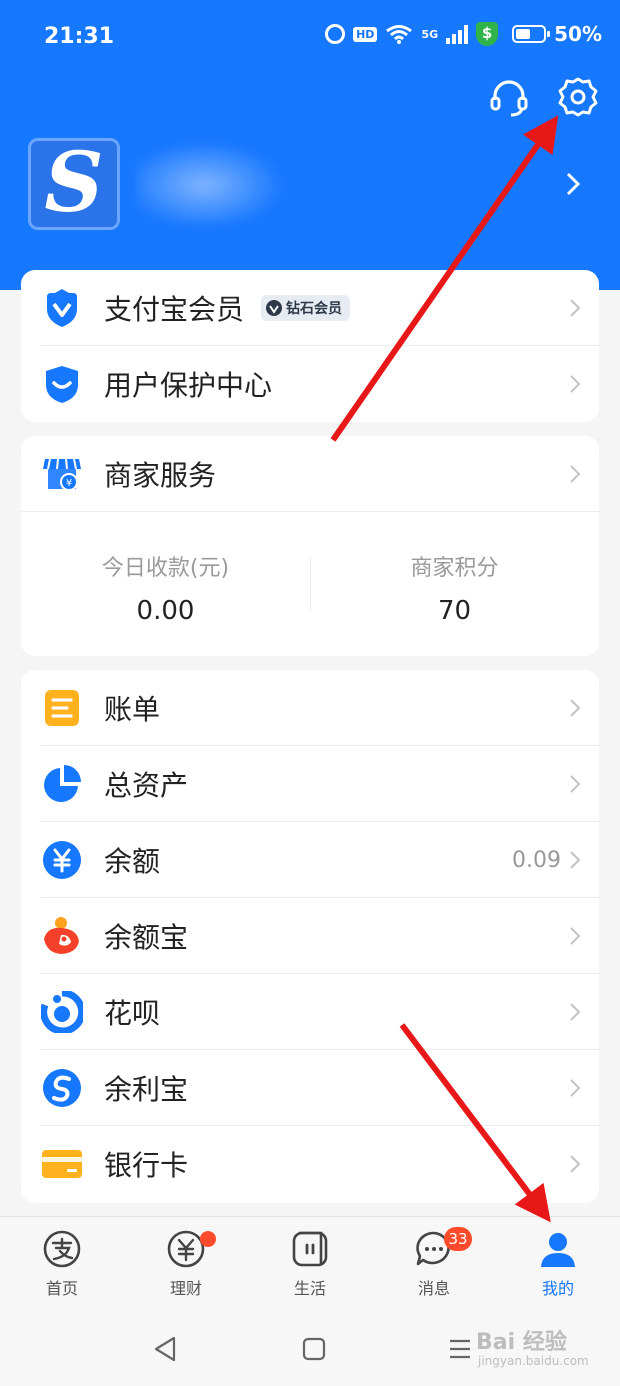 Image resolution: width=620 pixels, height=1386 pixels. Describe the element at coordinates (536, 860) in the screenshot. I see `balance-value: 0.09` at that location.